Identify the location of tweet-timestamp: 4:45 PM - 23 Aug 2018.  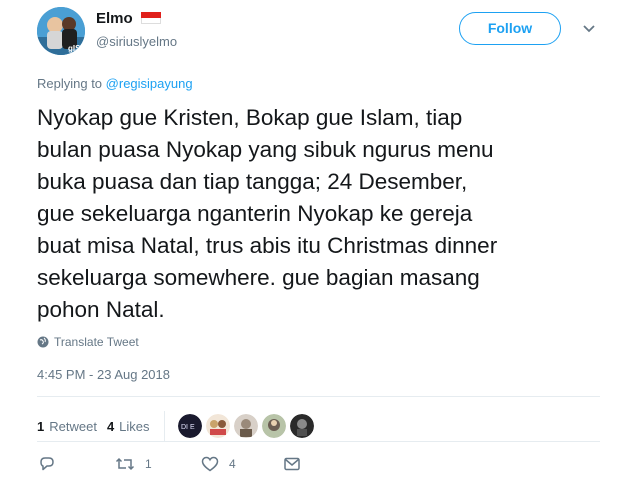
(103, 374).